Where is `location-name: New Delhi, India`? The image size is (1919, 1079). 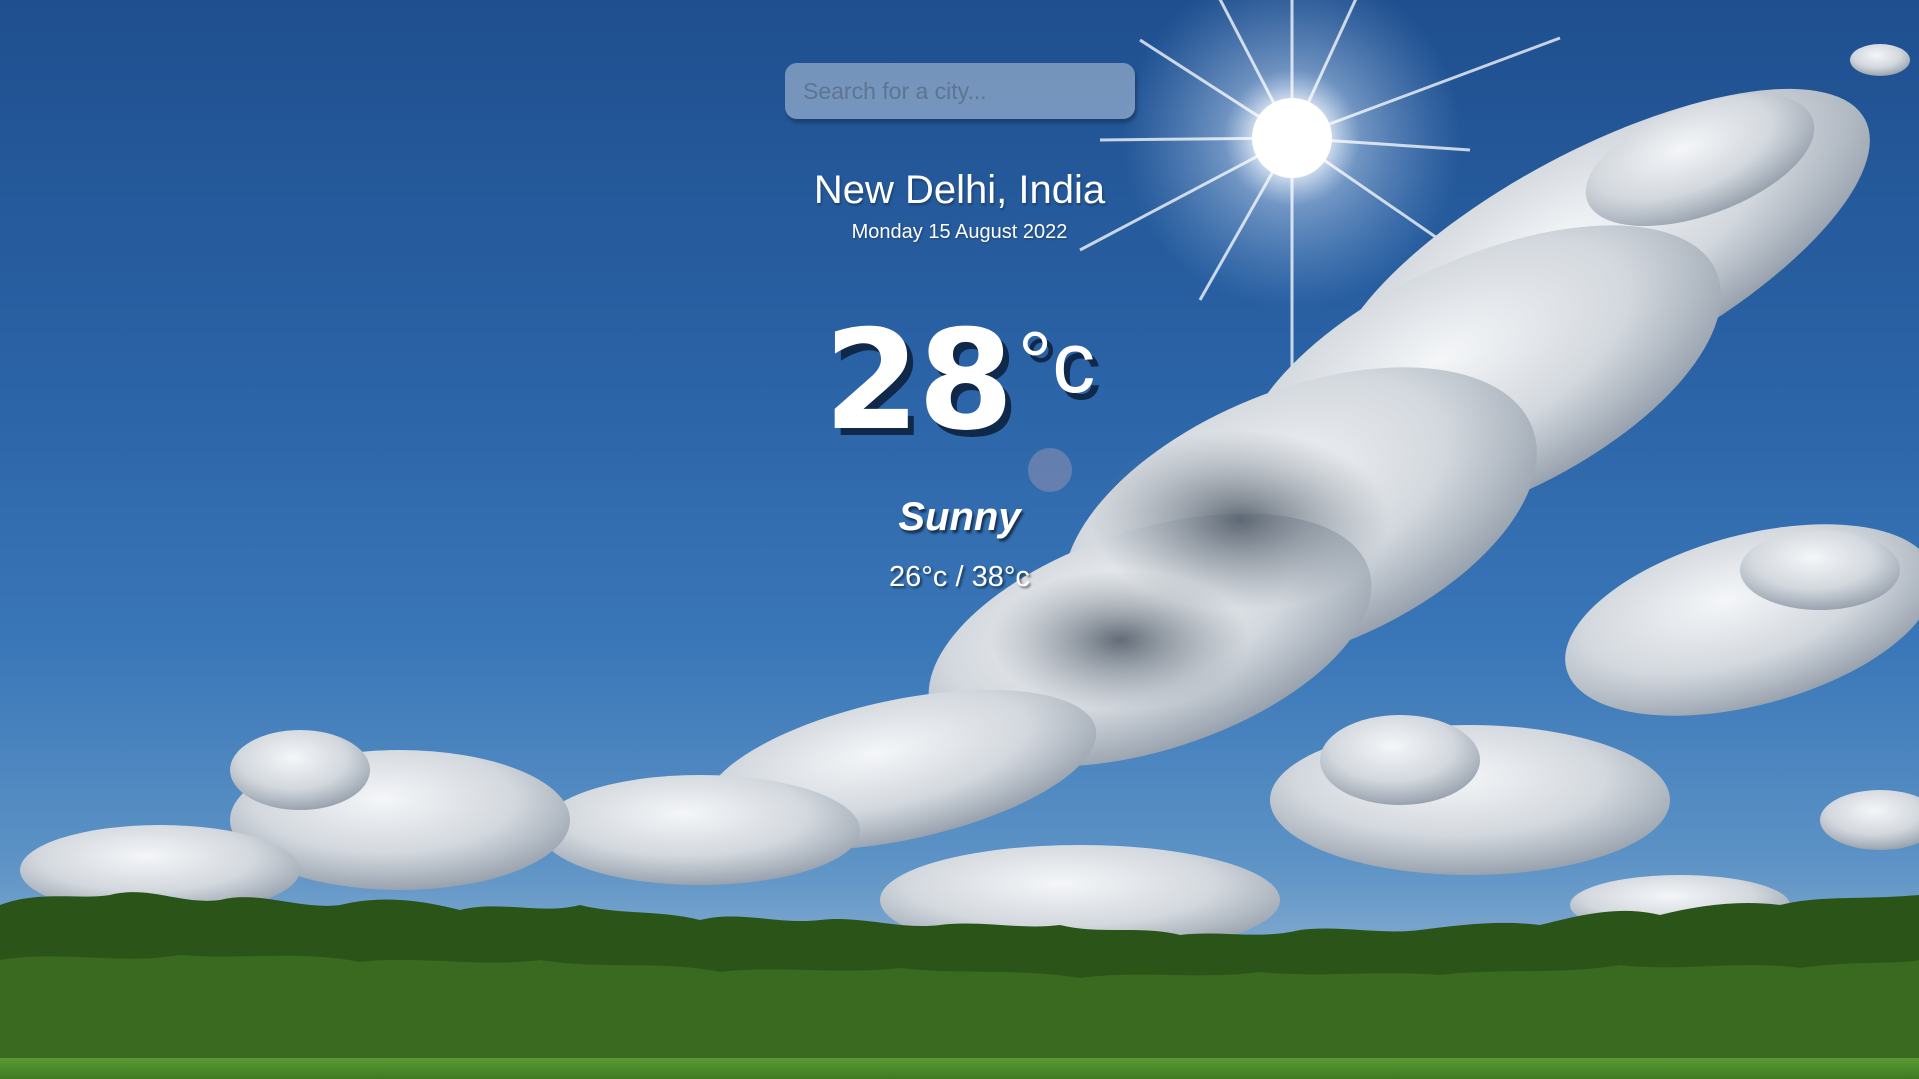
location-name: New Delhi, India is located at coordinates (959, 190).